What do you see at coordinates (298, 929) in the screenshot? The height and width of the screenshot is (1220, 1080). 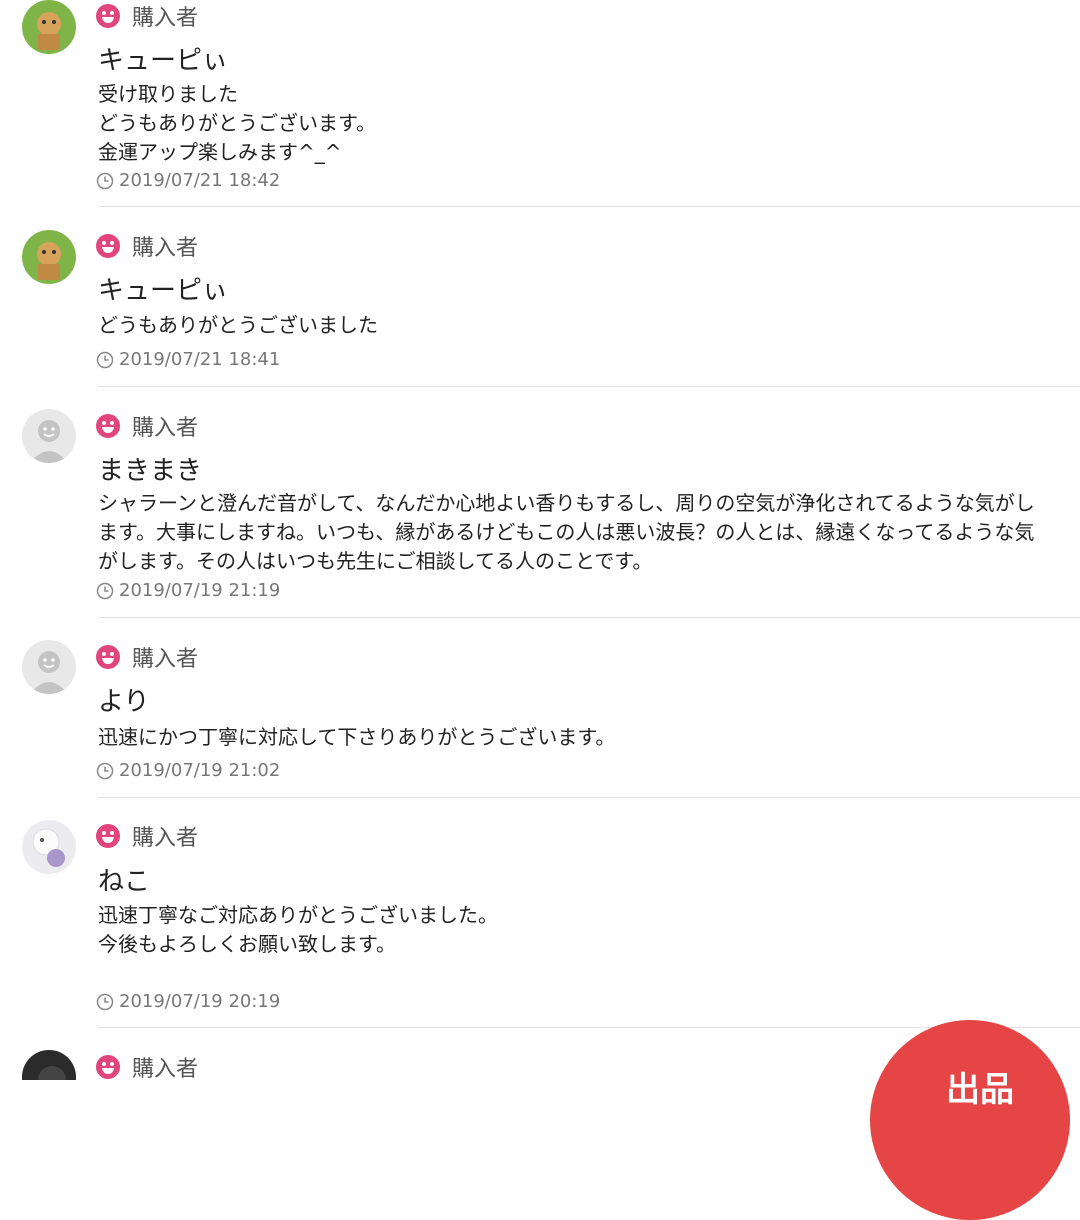 I see `comment-text: 迅速丁寧なご対応ありがとうございました。 今後もよろしくお願い致します。` at bounding box center [298, 929].